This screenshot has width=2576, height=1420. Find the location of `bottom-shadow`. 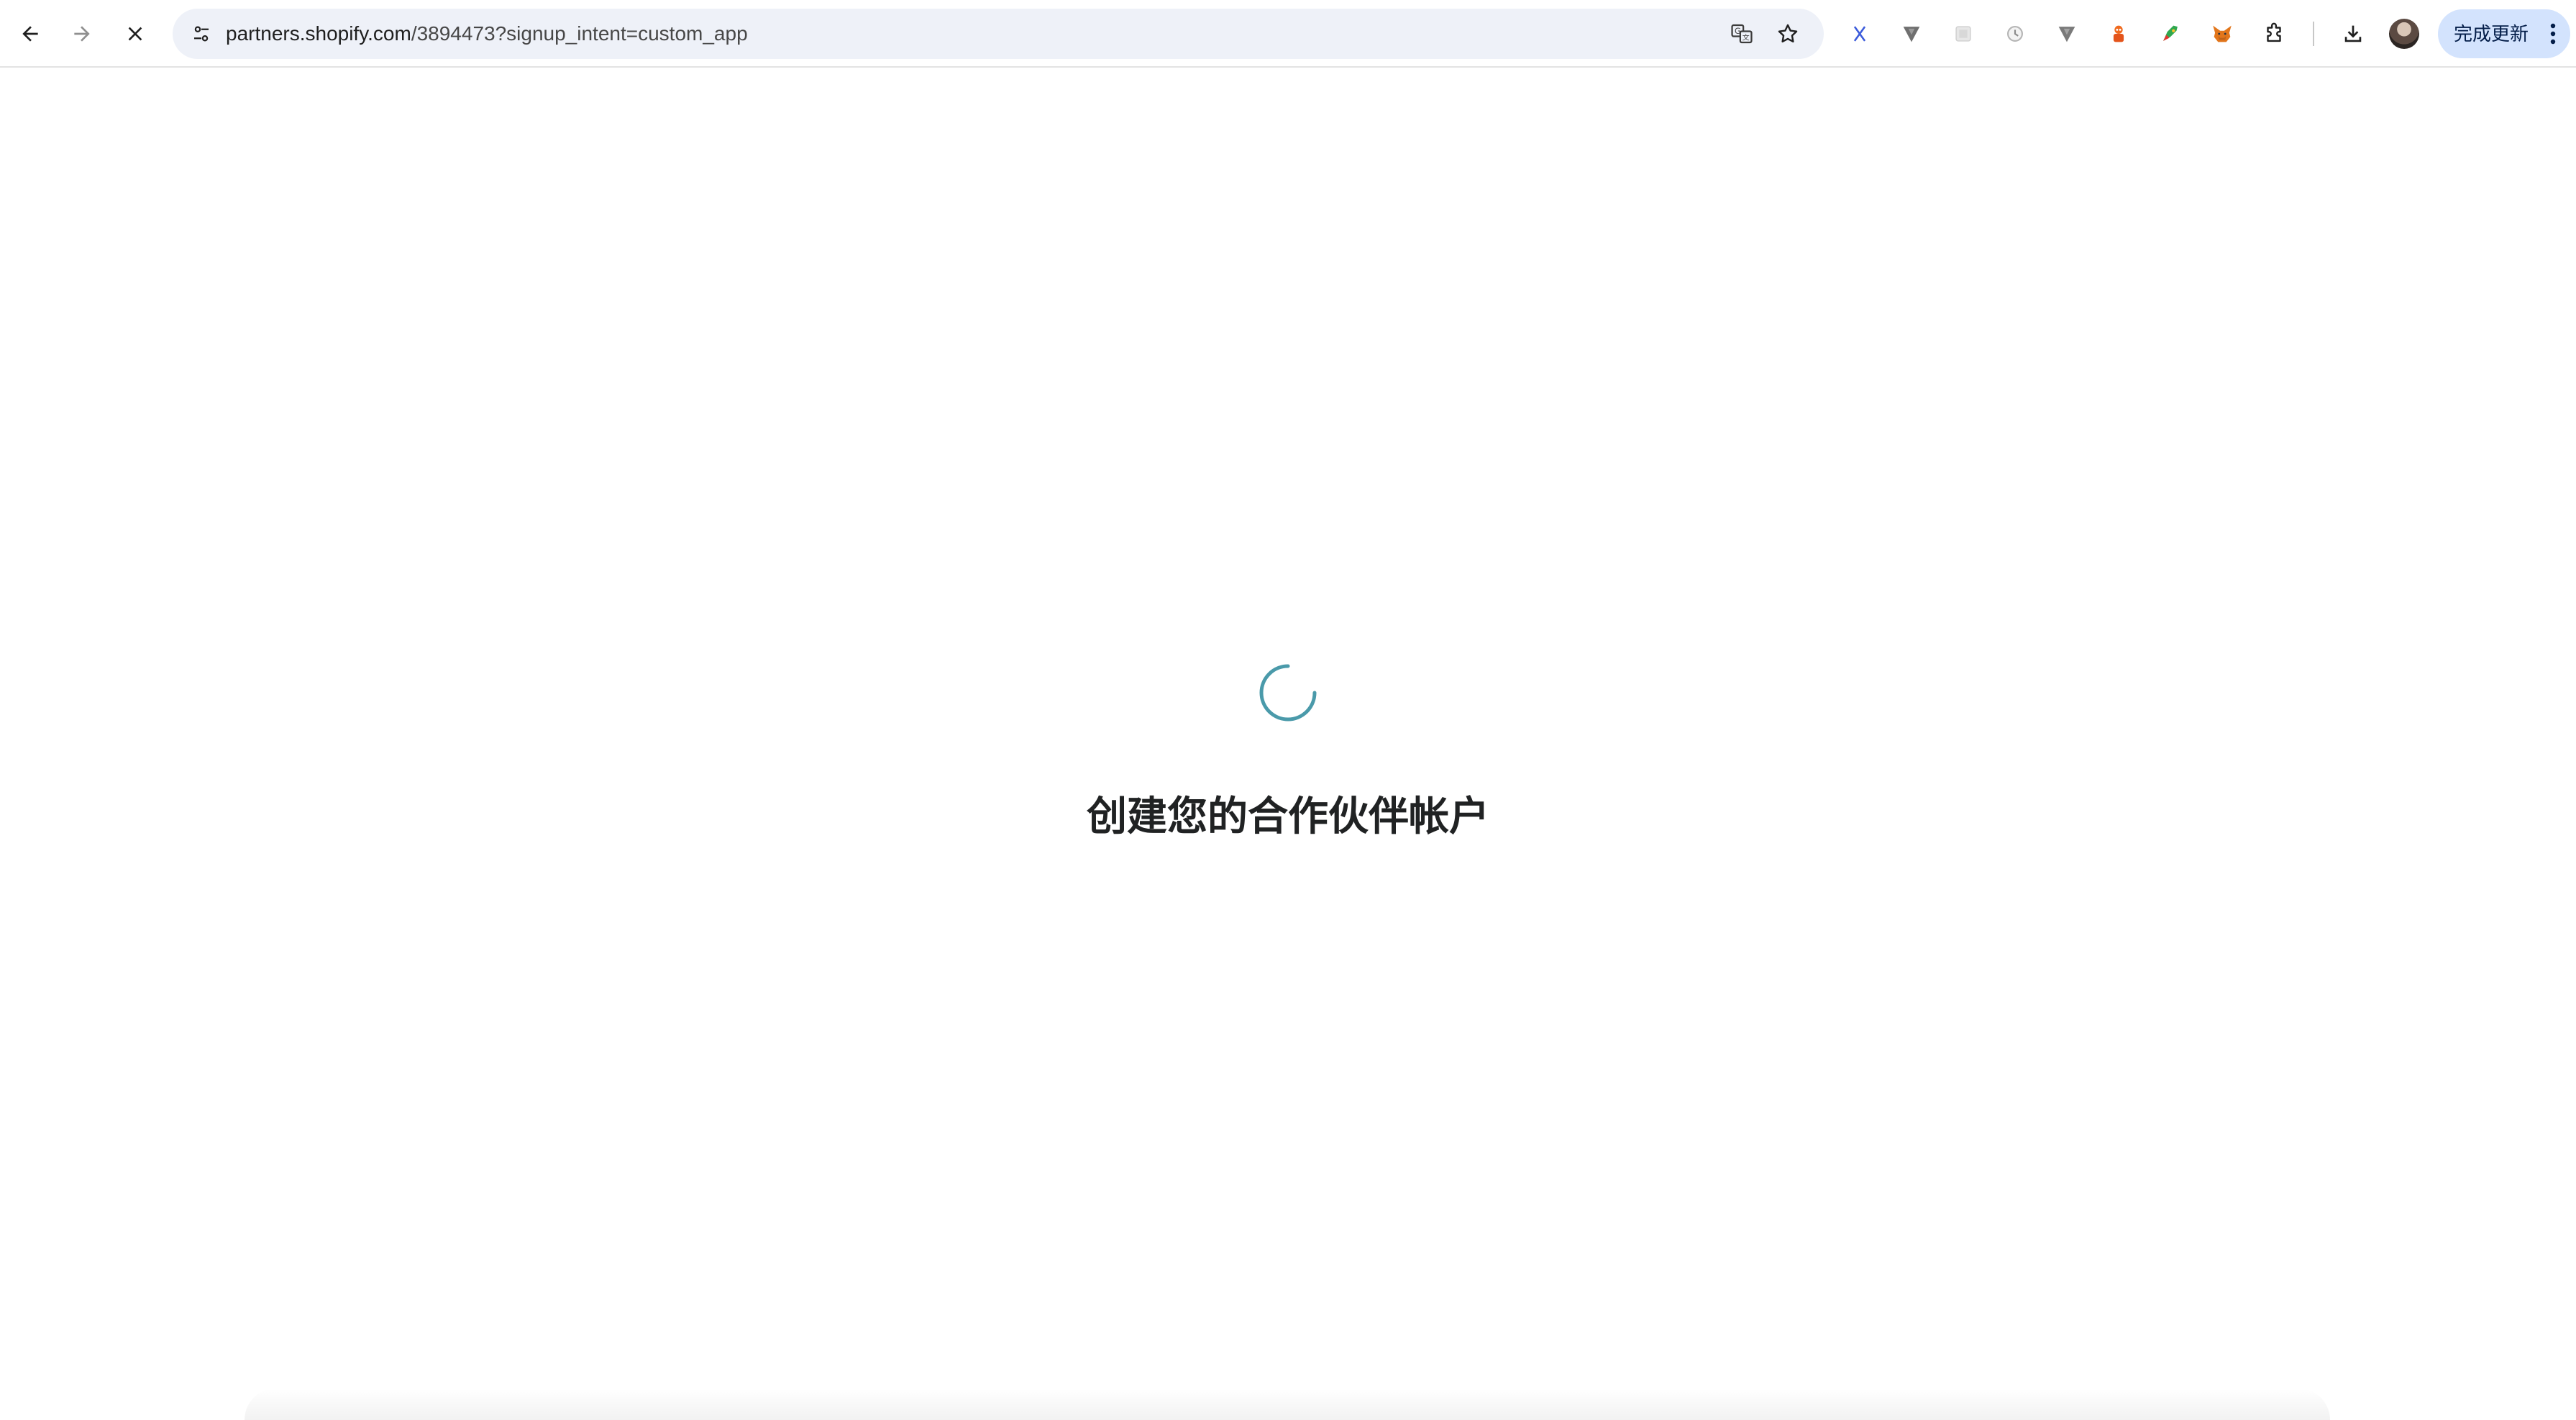

bottom-shadow is located at coordinates (1287, 1404).